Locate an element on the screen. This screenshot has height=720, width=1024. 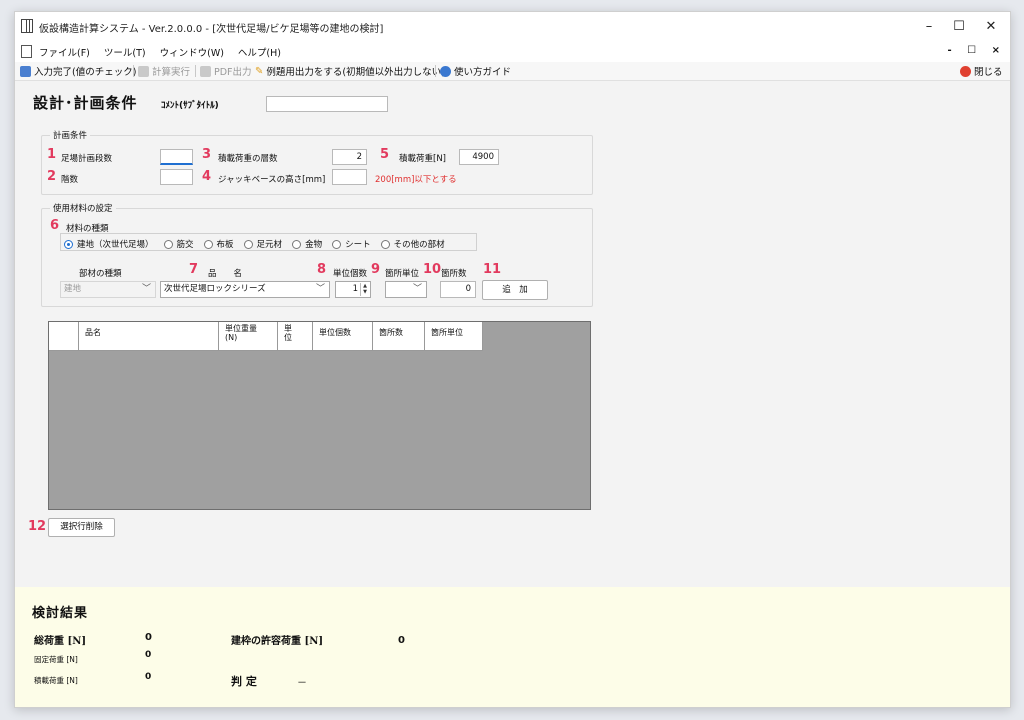
column-product-name: 品名 is located at coordinates (149, 336).